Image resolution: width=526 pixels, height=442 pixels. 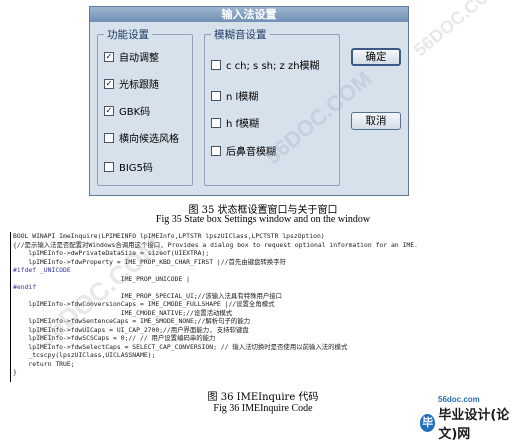 What do you see at coordinates (139, 58) in the screenshot?
I see `checkbox-label: 自动调整` at bounding box center [139, 58].